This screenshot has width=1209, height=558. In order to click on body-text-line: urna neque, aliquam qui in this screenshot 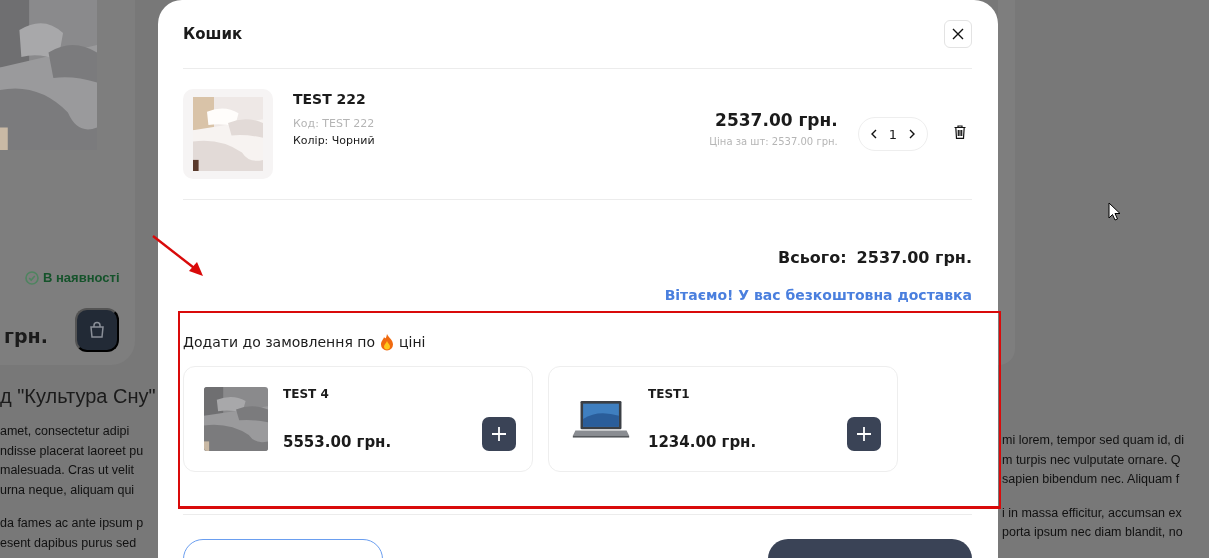, I will do `click(68, 490)`.